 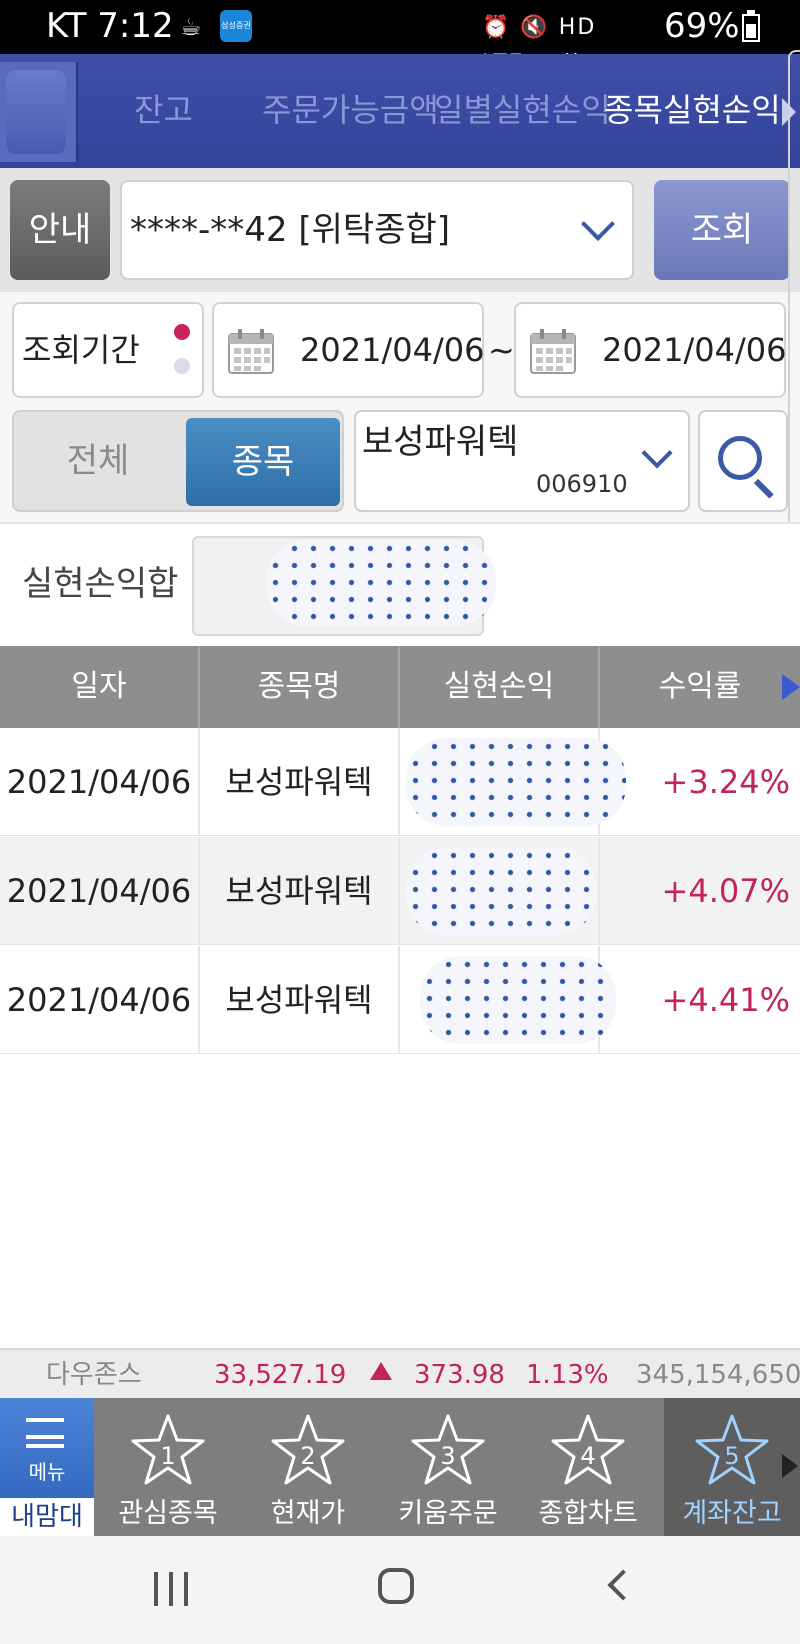 I want to click on nav-label: 종합차트, so click(x=588, y=1513).